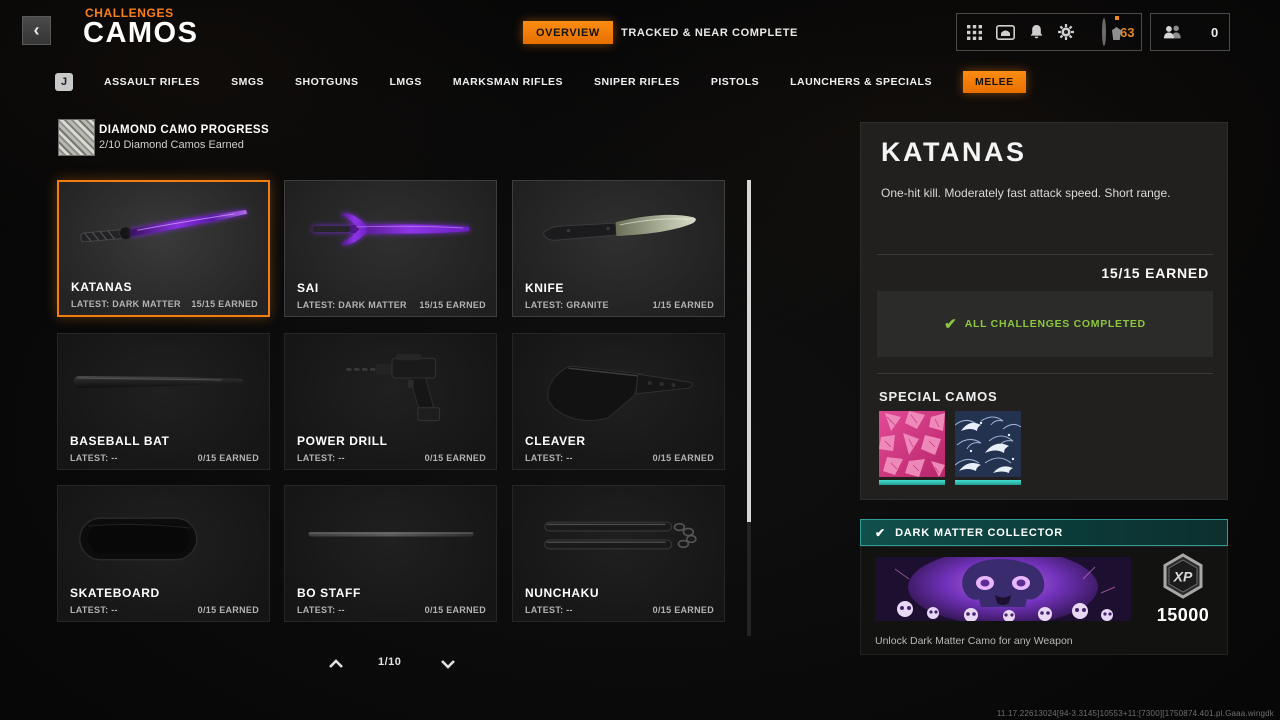 The image size is (1280, 720). I want to click on tab-tracked-near-complete: TRACKED & NEAR COMPLETE, so click(709, 32).